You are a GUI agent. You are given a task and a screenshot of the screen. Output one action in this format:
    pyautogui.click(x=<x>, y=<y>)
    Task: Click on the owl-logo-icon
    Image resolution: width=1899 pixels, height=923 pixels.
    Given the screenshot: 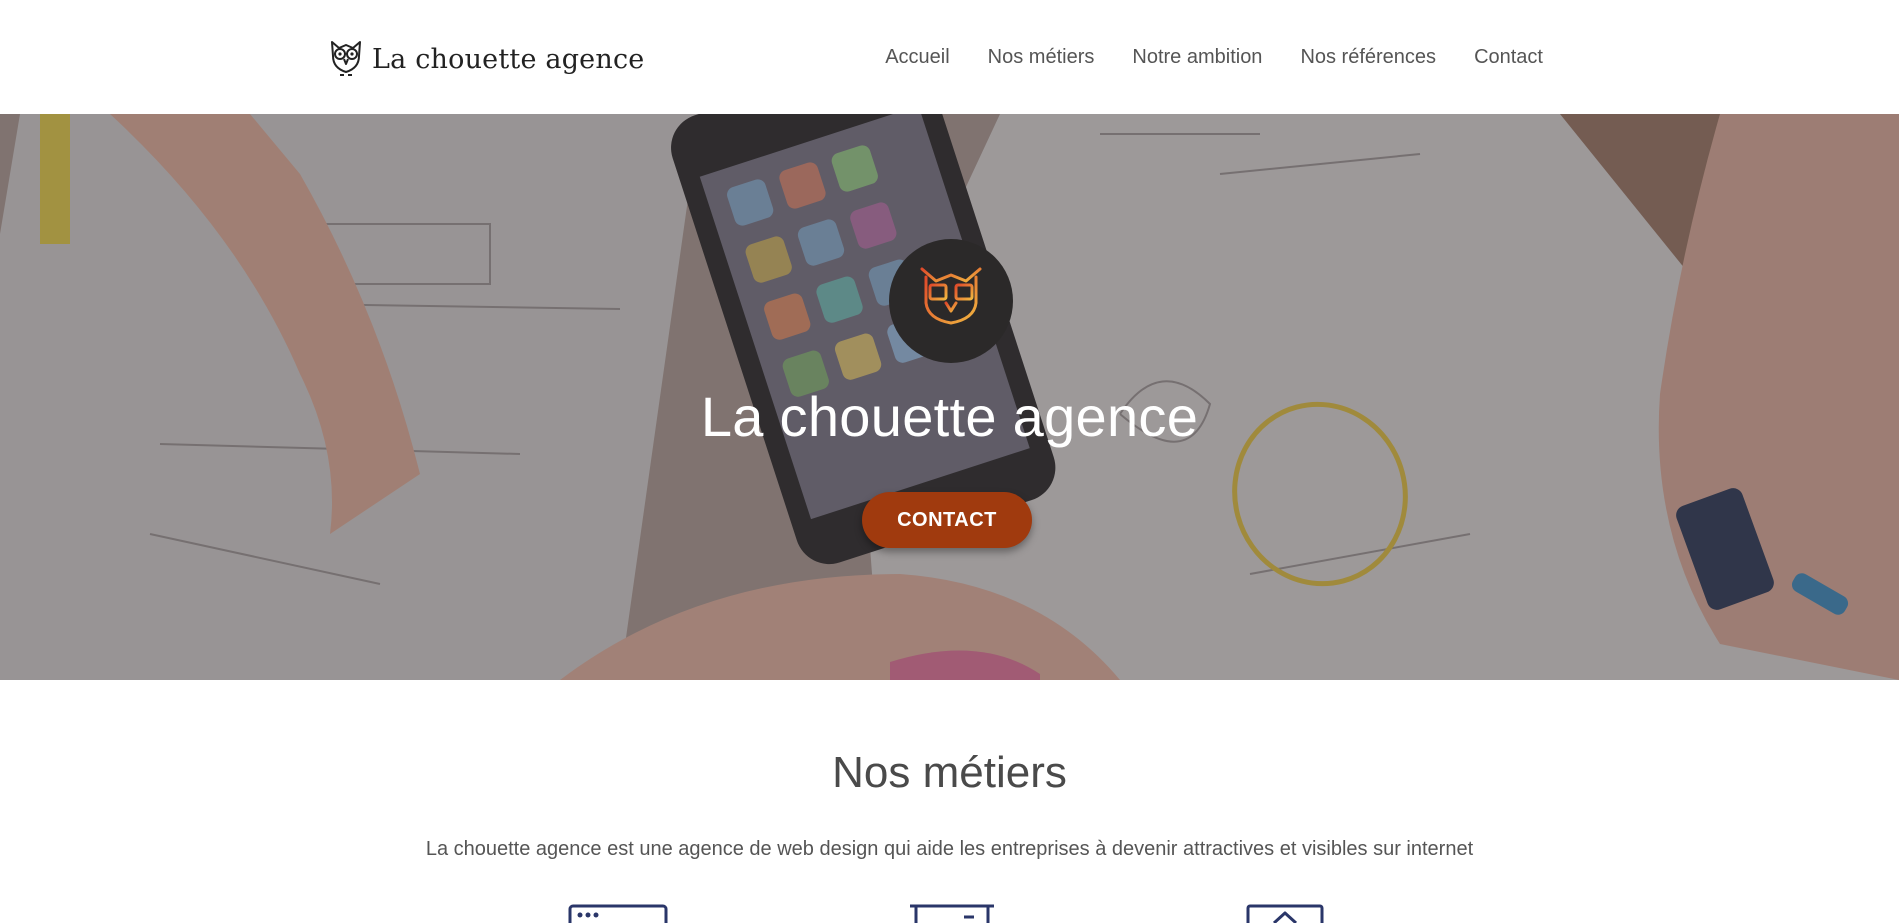 What is the action you would take?
    pyautogui.click(x=346, y=58)
    